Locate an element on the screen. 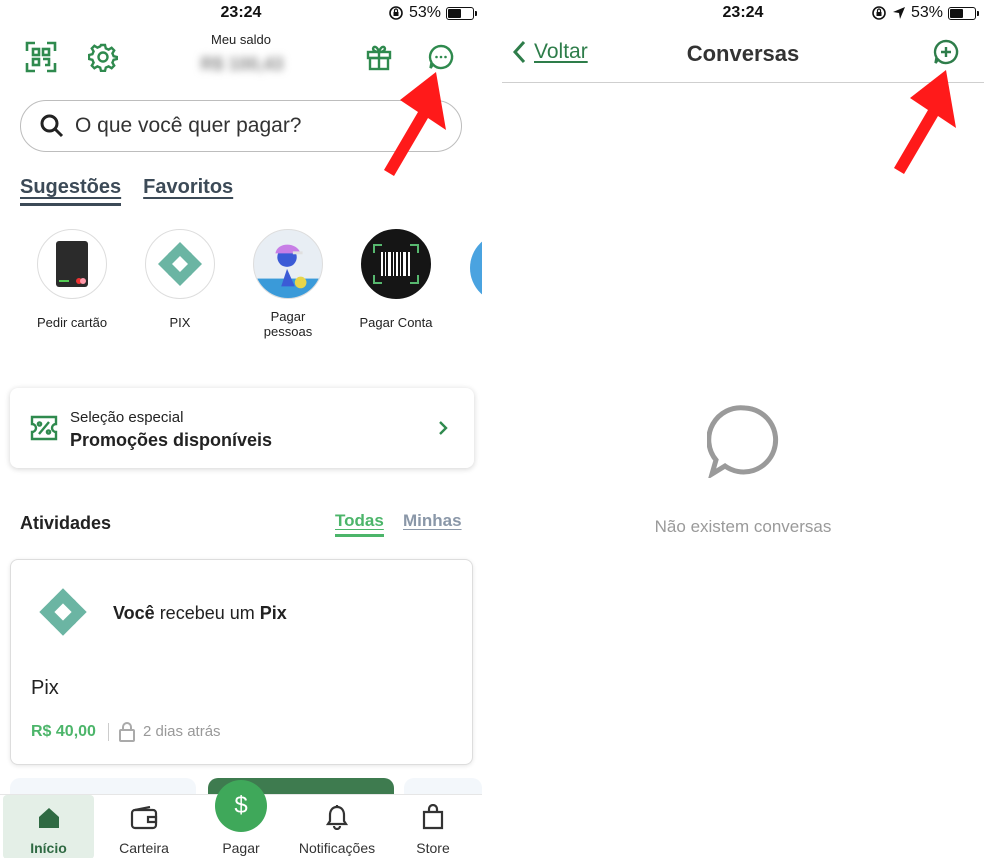 The height and width of the screenshot is (858, 984). nav-carteira: Carteira is located at coordinates (144, 826).